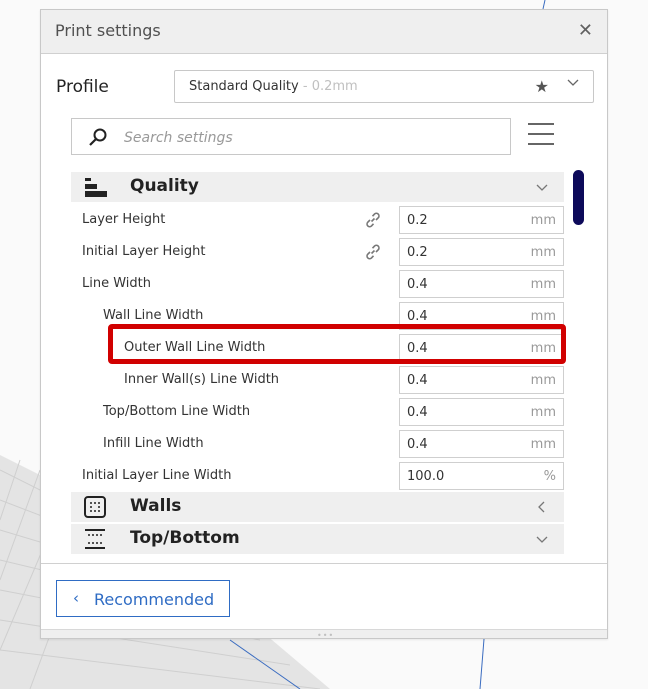 This screenshot has width=648, height=689. Describe the element at coordinates (202, 379) in the screenshot. I see `setting-label: Inner Wall(s) Line Width` at that location.